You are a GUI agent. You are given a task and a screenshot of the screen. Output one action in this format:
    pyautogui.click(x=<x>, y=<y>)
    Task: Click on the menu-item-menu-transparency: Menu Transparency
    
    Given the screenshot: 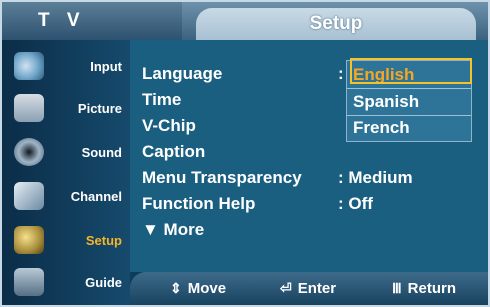 What is the action you would take?
    pyautogui.click(x=222, y=178)
    